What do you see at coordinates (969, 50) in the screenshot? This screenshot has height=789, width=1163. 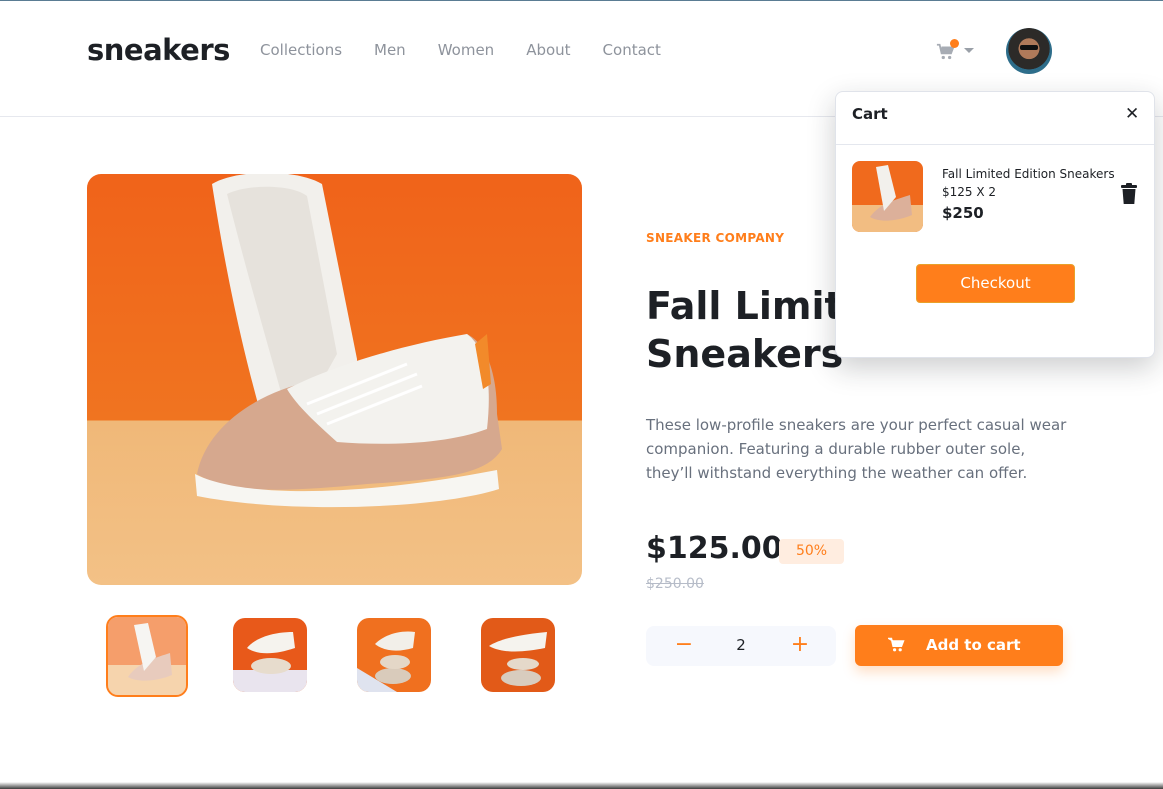 I see `chevron-down-icon` at bounding box center [969, 50].